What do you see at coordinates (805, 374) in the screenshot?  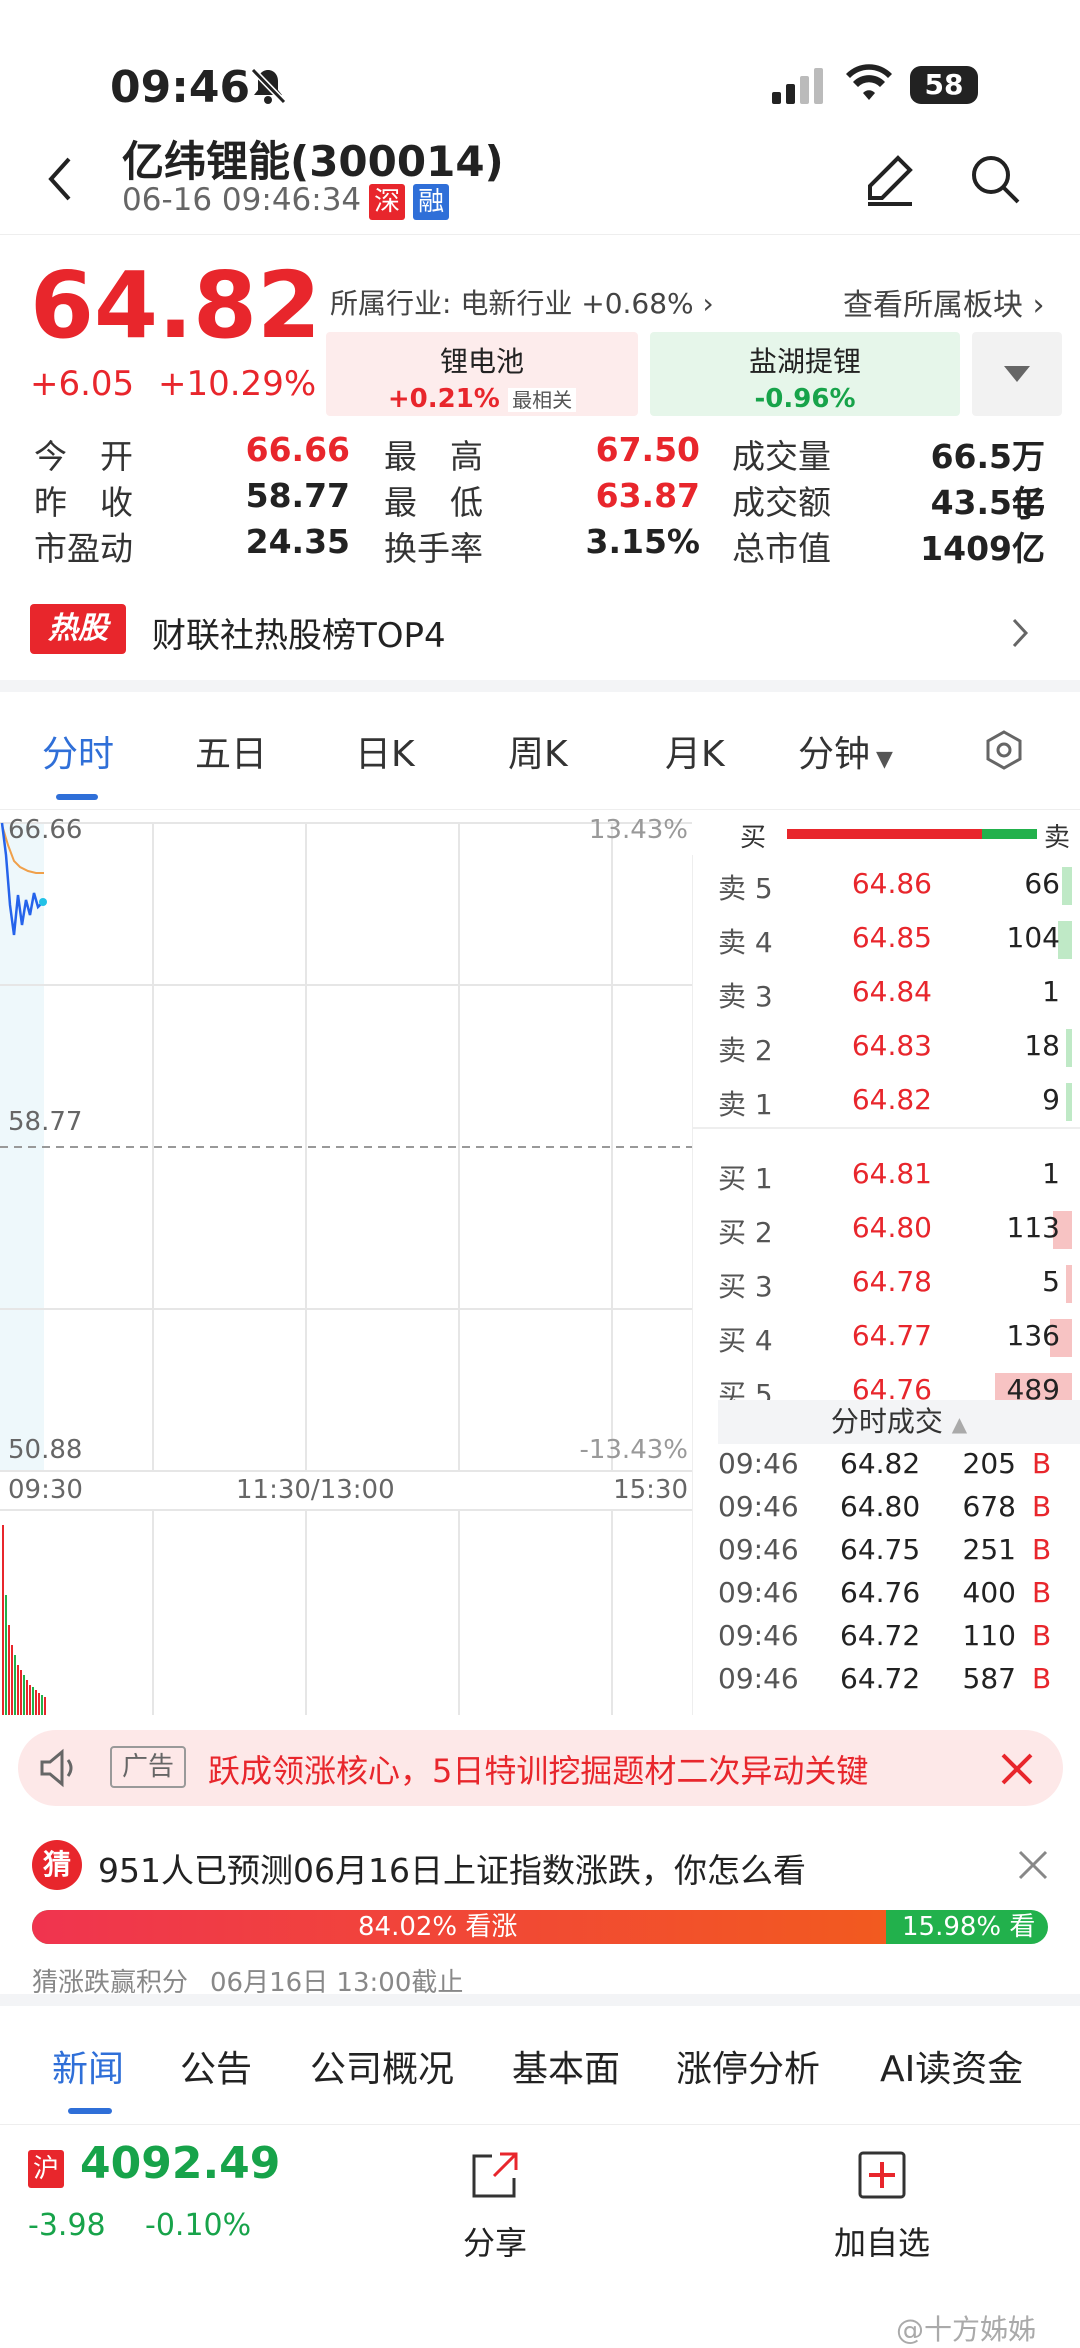 I see `sector-card-salt-lake-lithium: 盐湖提锂 -0.96%` at bounding box center [805, 374].